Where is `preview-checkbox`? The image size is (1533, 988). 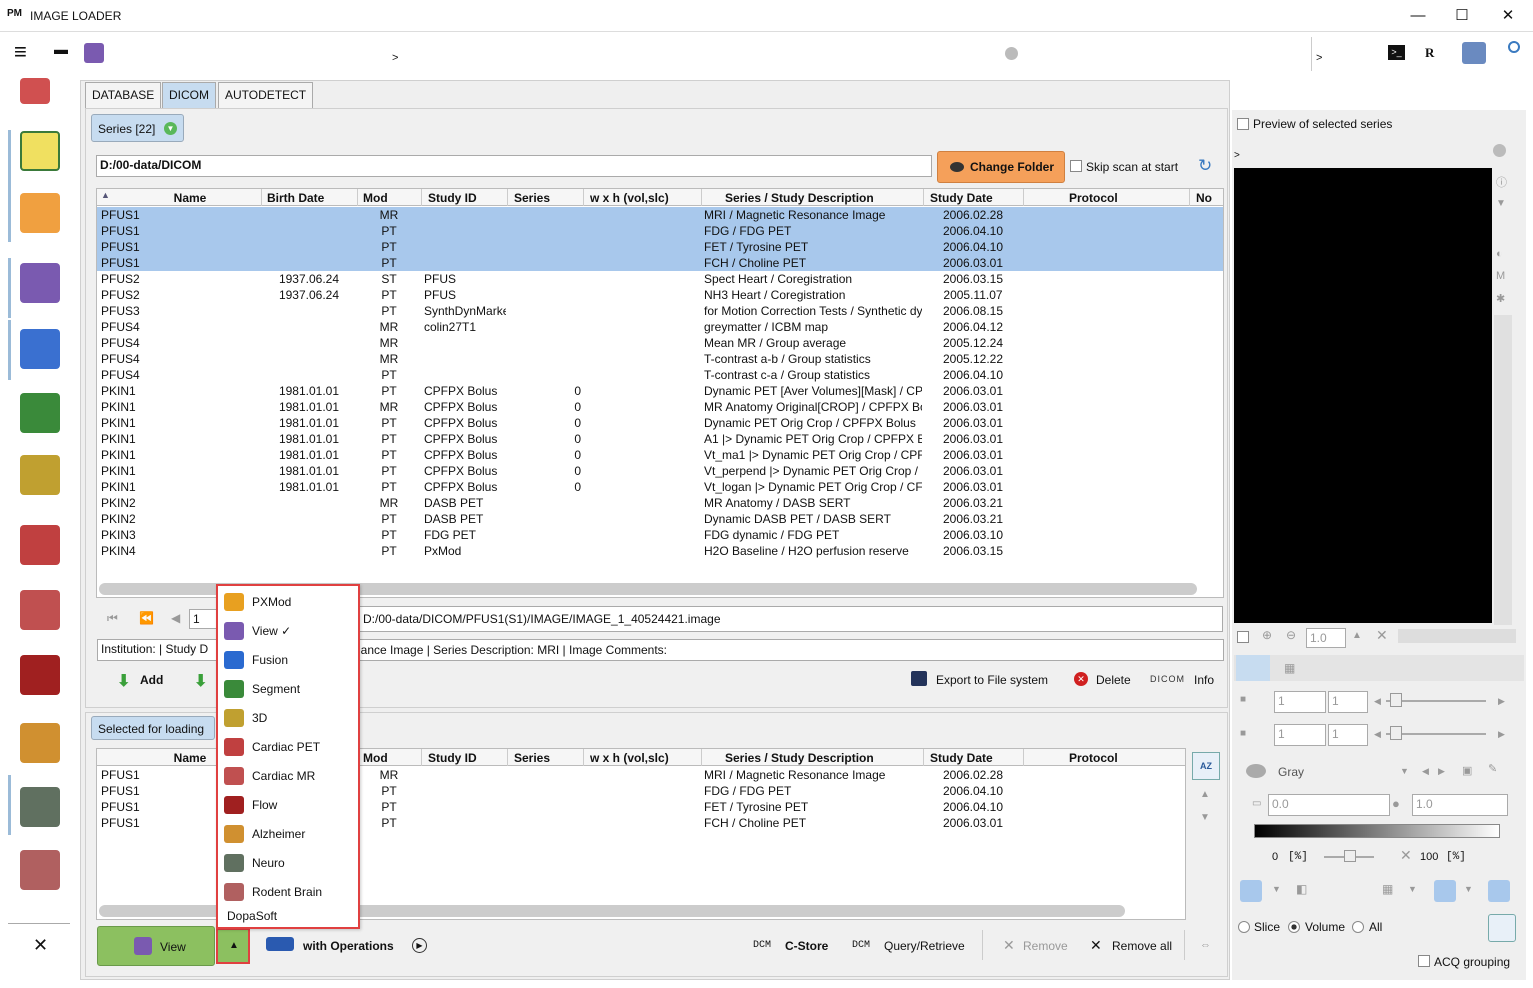
preview-checkbox is located at coordinates (1243, 124).